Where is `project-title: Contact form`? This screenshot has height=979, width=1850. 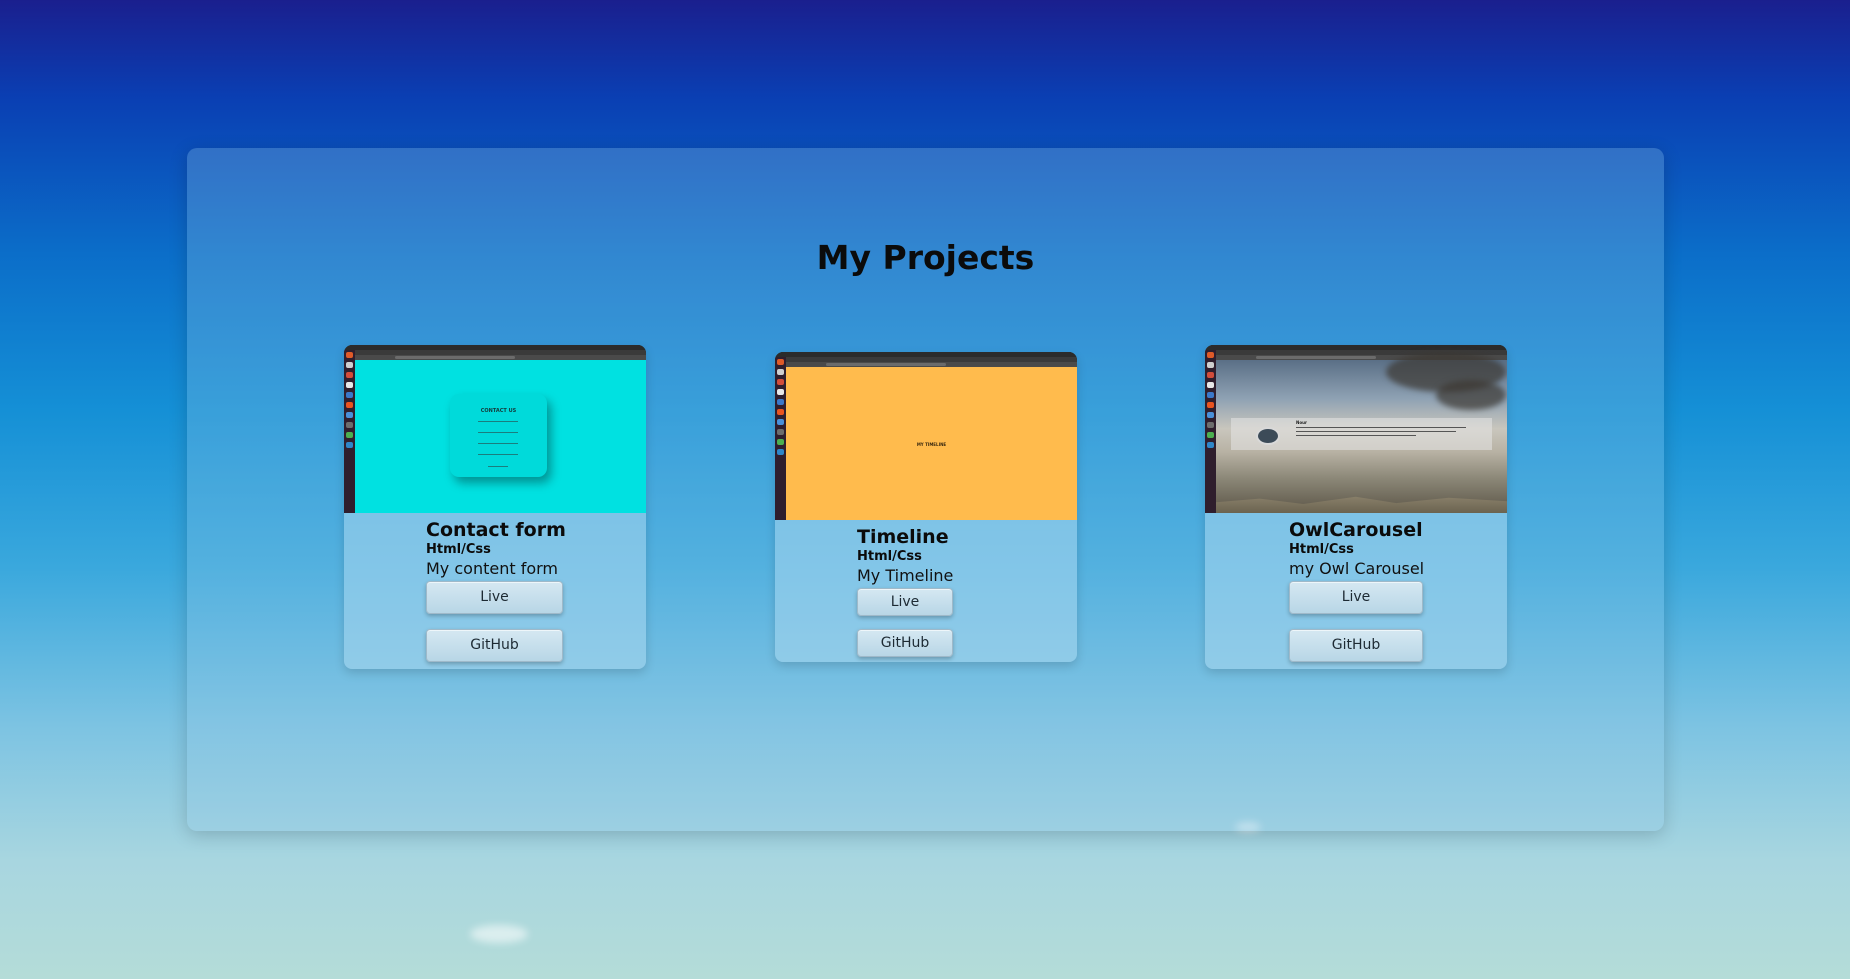
project-title: Contact form is located at coordinates (496, 530).